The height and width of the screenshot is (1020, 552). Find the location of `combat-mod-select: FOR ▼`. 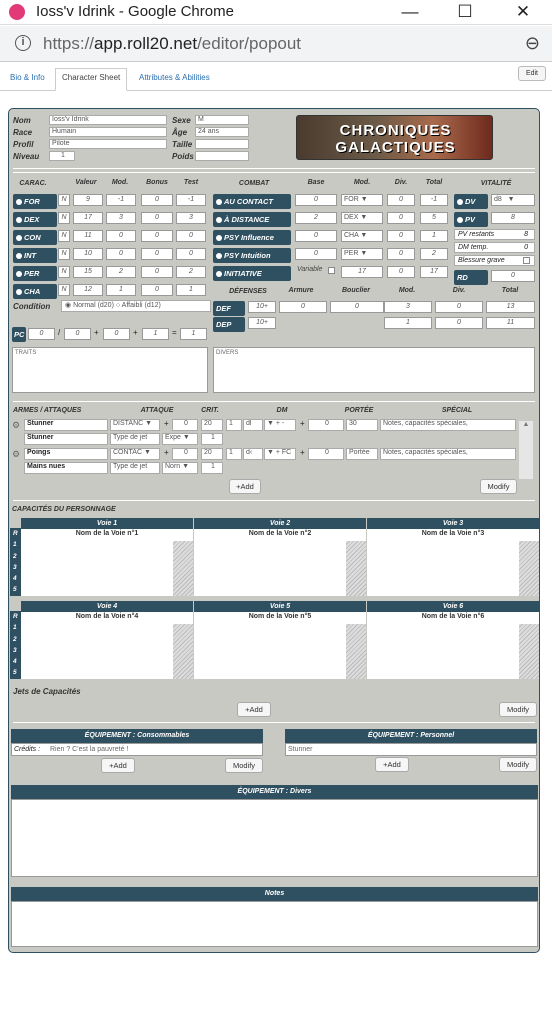

combat-mod-select: FOR ▼ is located at coordinates (362, 200).